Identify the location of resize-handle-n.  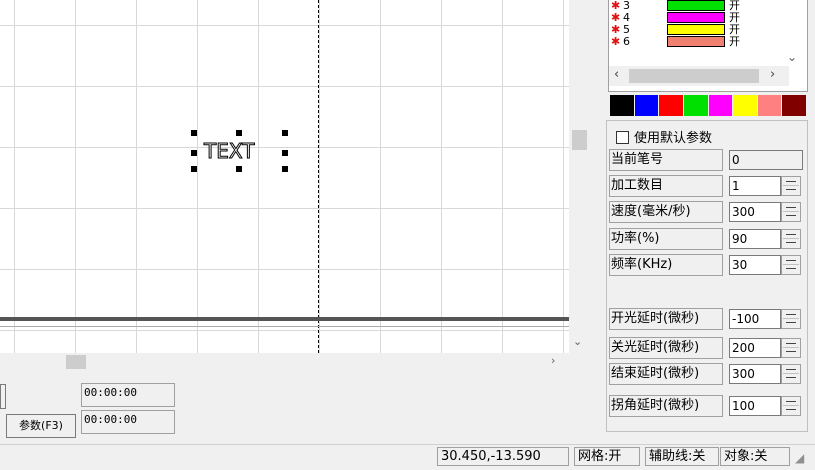
(239, 133).